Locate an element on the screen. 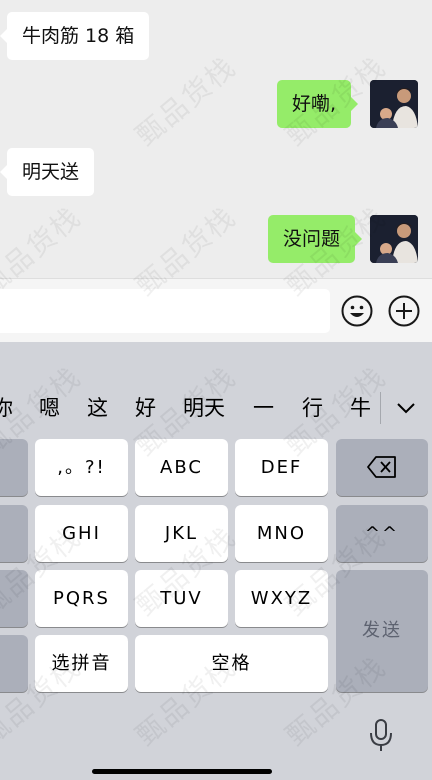 This screenshot has width=432, height=780. candidate-divider is located at coordinates (380, 408).